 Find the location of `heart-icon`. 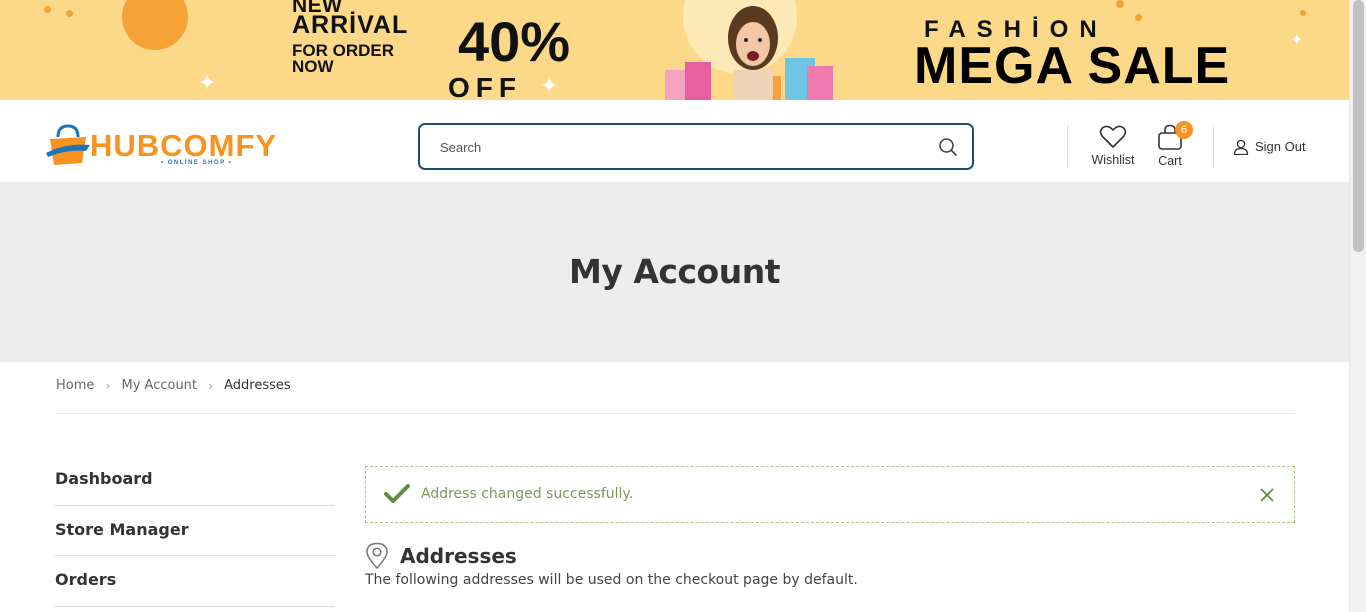

heart-icon is located at coordinates (1113, 136).